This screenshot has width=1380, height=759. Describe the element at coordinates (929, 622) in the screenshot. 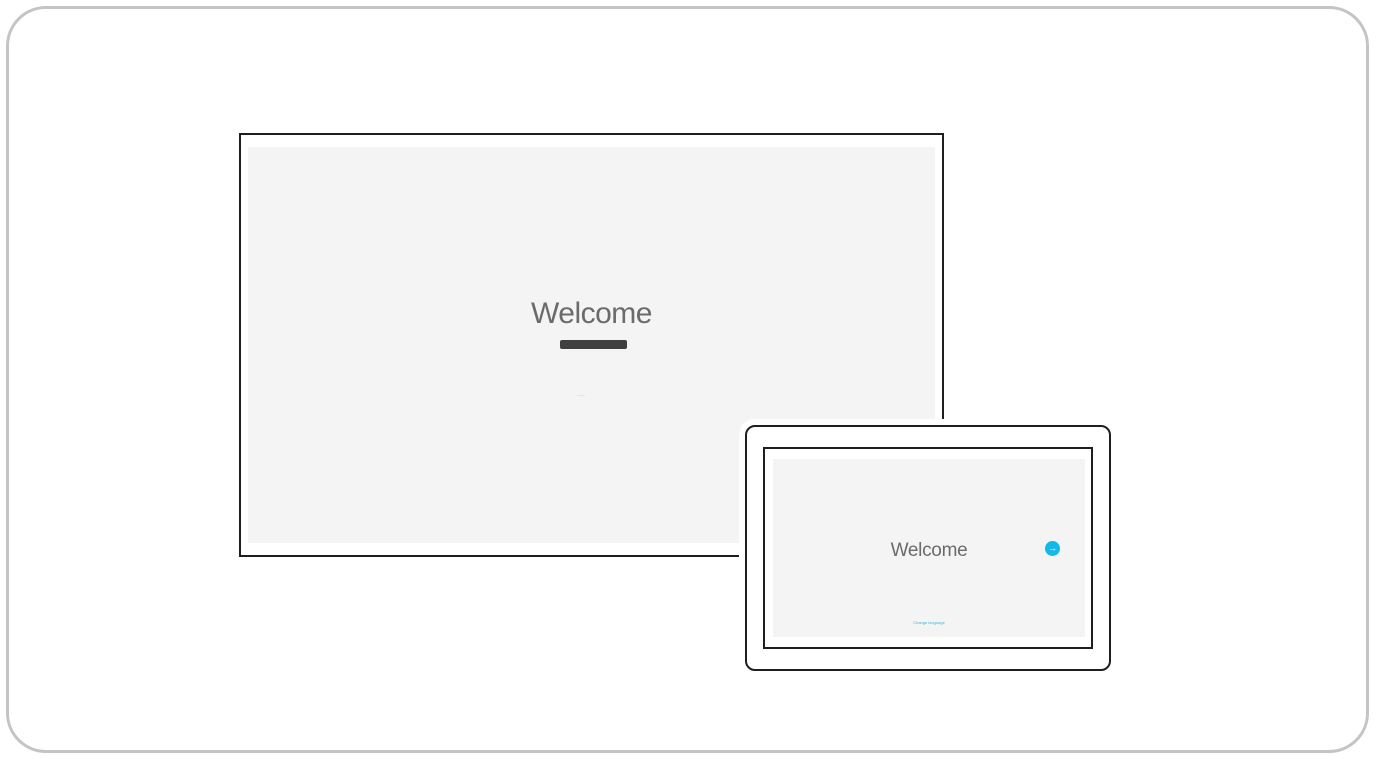

I see `change-language-link: Change language` at that location.